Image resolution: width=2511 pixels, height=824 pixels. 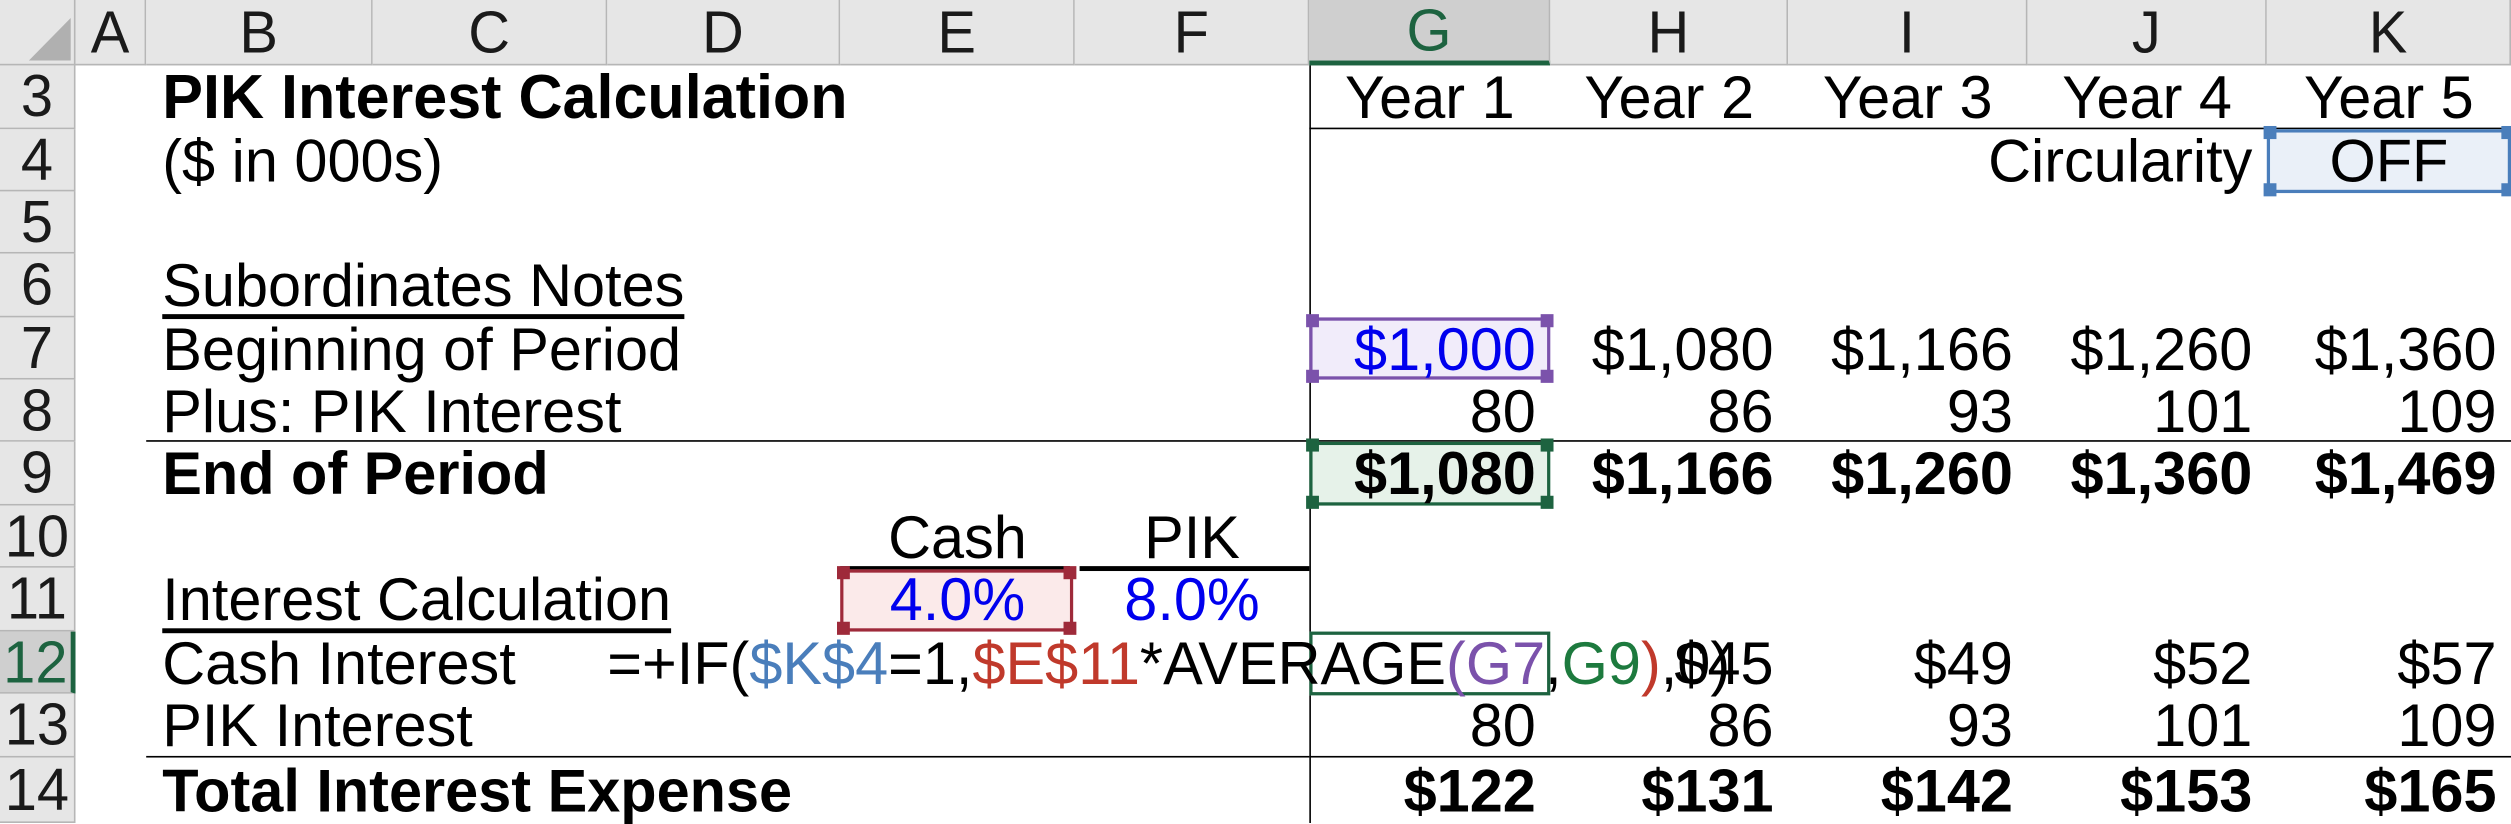 I want to click on cell-g9-value: $1,080, so click(x=1429, y=474).